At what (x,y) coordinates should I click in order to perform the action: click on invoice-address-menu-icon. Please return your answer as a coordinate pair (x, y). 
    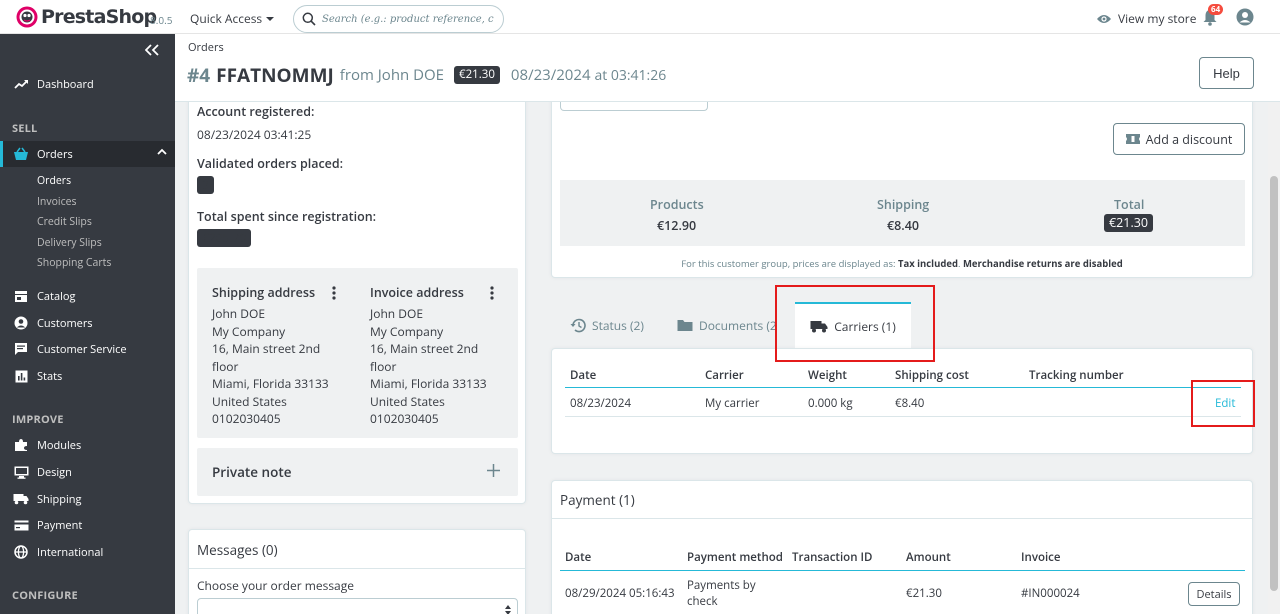
    Looking at the image, I should click on (492, 293).